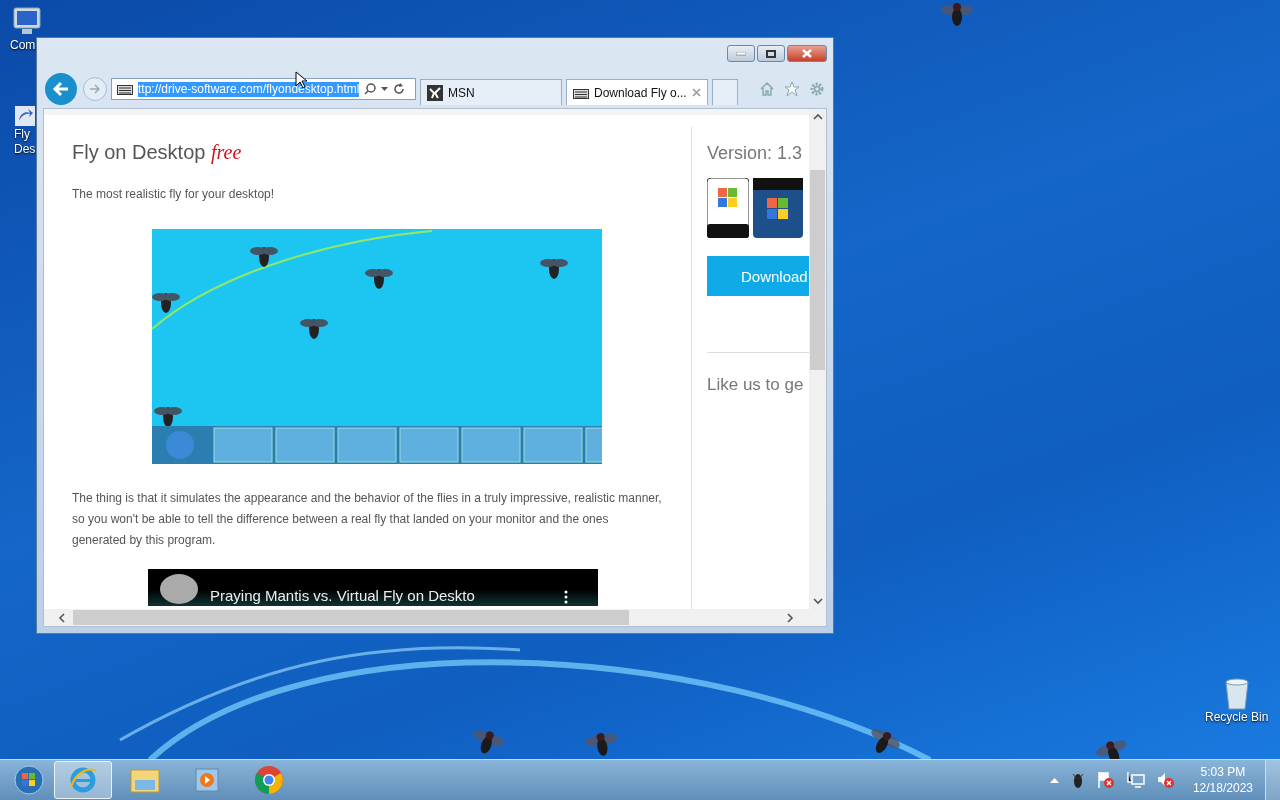  What do you see at coordinates (23, 45) in the screenshot?
I see `icon-label: Com` at bounding box center [23, 45].